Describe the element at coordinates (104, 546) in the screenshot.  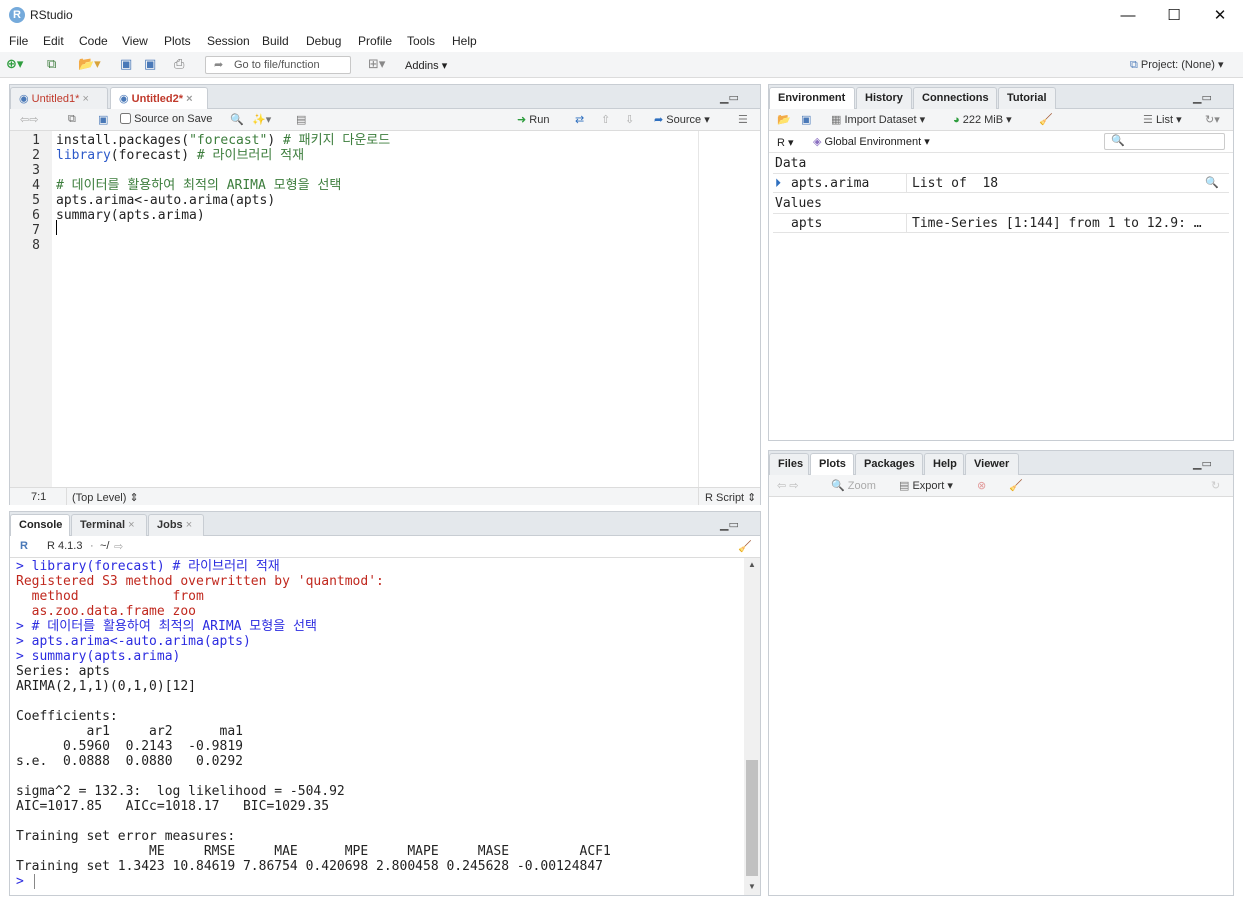
I see `working-dir: ~/` at that location.